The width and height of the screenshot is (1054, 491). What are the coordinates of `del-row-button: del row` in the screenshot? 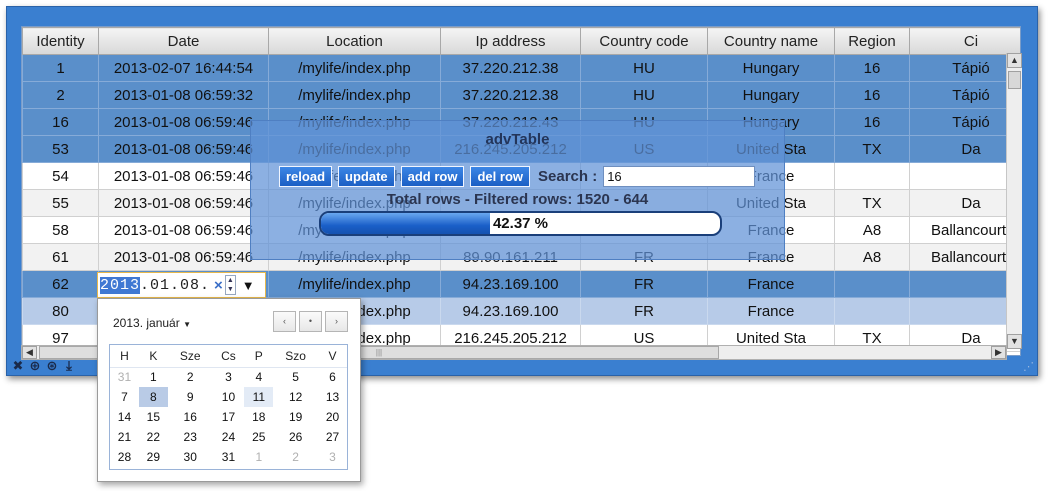 It's located at (500, 176).